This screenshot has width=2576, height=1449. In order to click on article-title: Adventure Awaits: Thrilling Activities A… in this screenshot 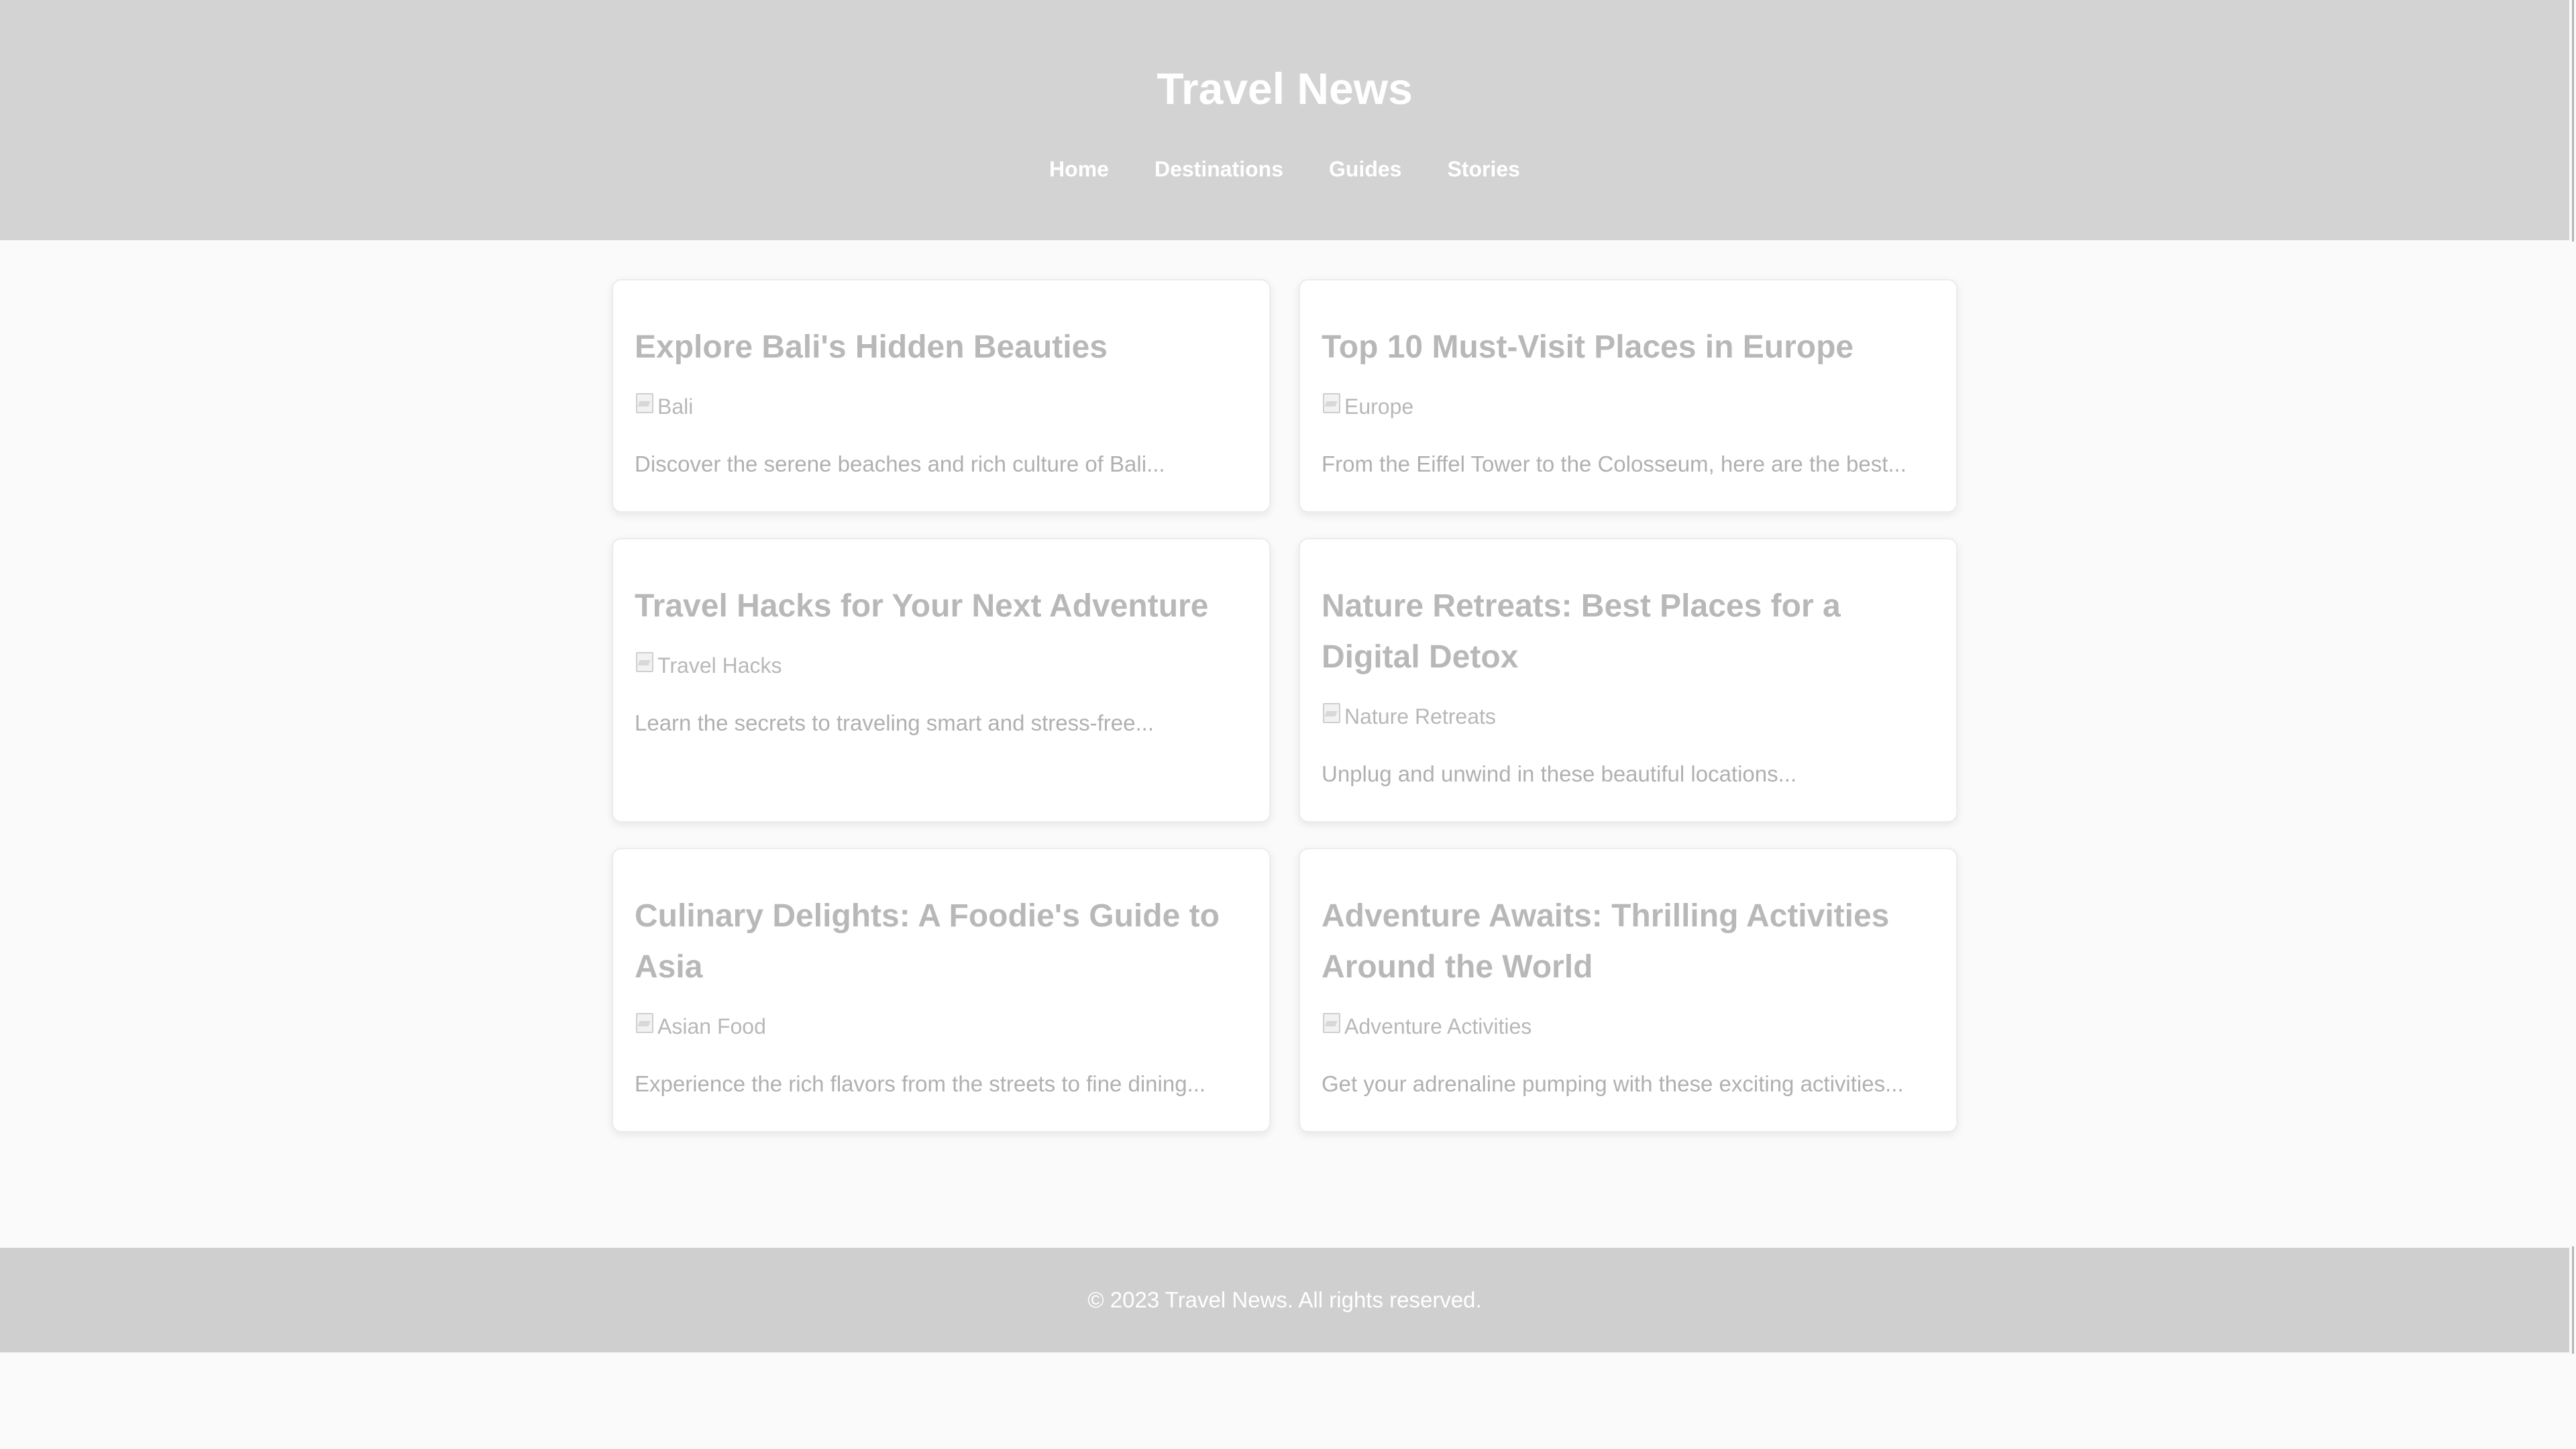, I will do `click(1628, 942)`.